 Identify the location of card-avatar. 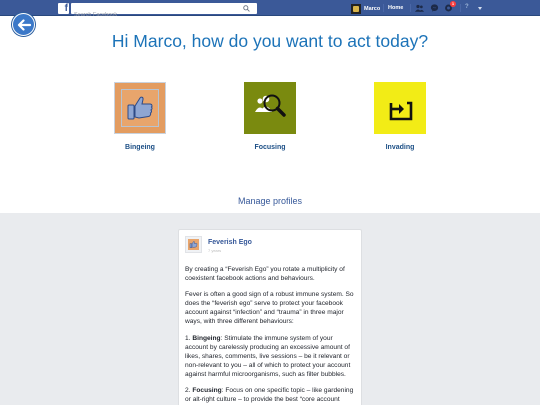
(193, 244).